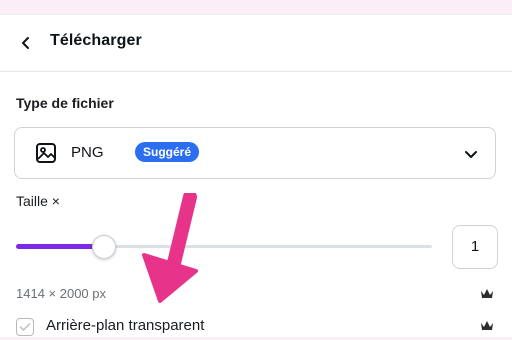  What do you see at coordinates (96, 40) in the screenshot?
I see `page-title: Télécharger` at bounding box center [96, 40].